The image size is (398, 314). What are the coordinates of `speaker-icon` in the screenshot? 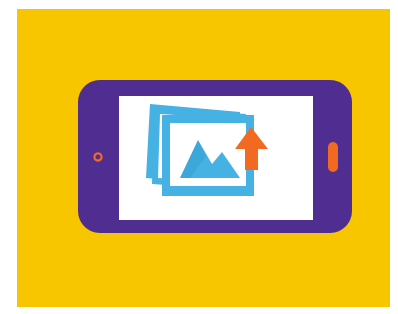 It's located at (333, 157).